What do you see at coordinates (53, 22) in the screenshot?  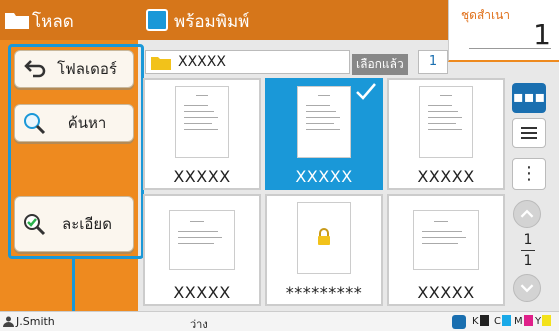 I see `left-header-title: โหลด` at bounding box center [53, 22].